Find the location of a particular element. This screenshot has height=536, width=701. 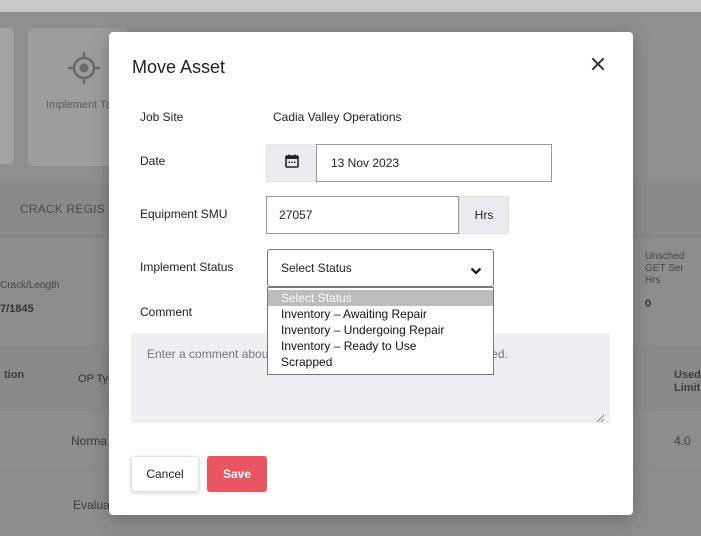

job-site-value: Cadia Valley Operations is located at coordinates (337, 117).